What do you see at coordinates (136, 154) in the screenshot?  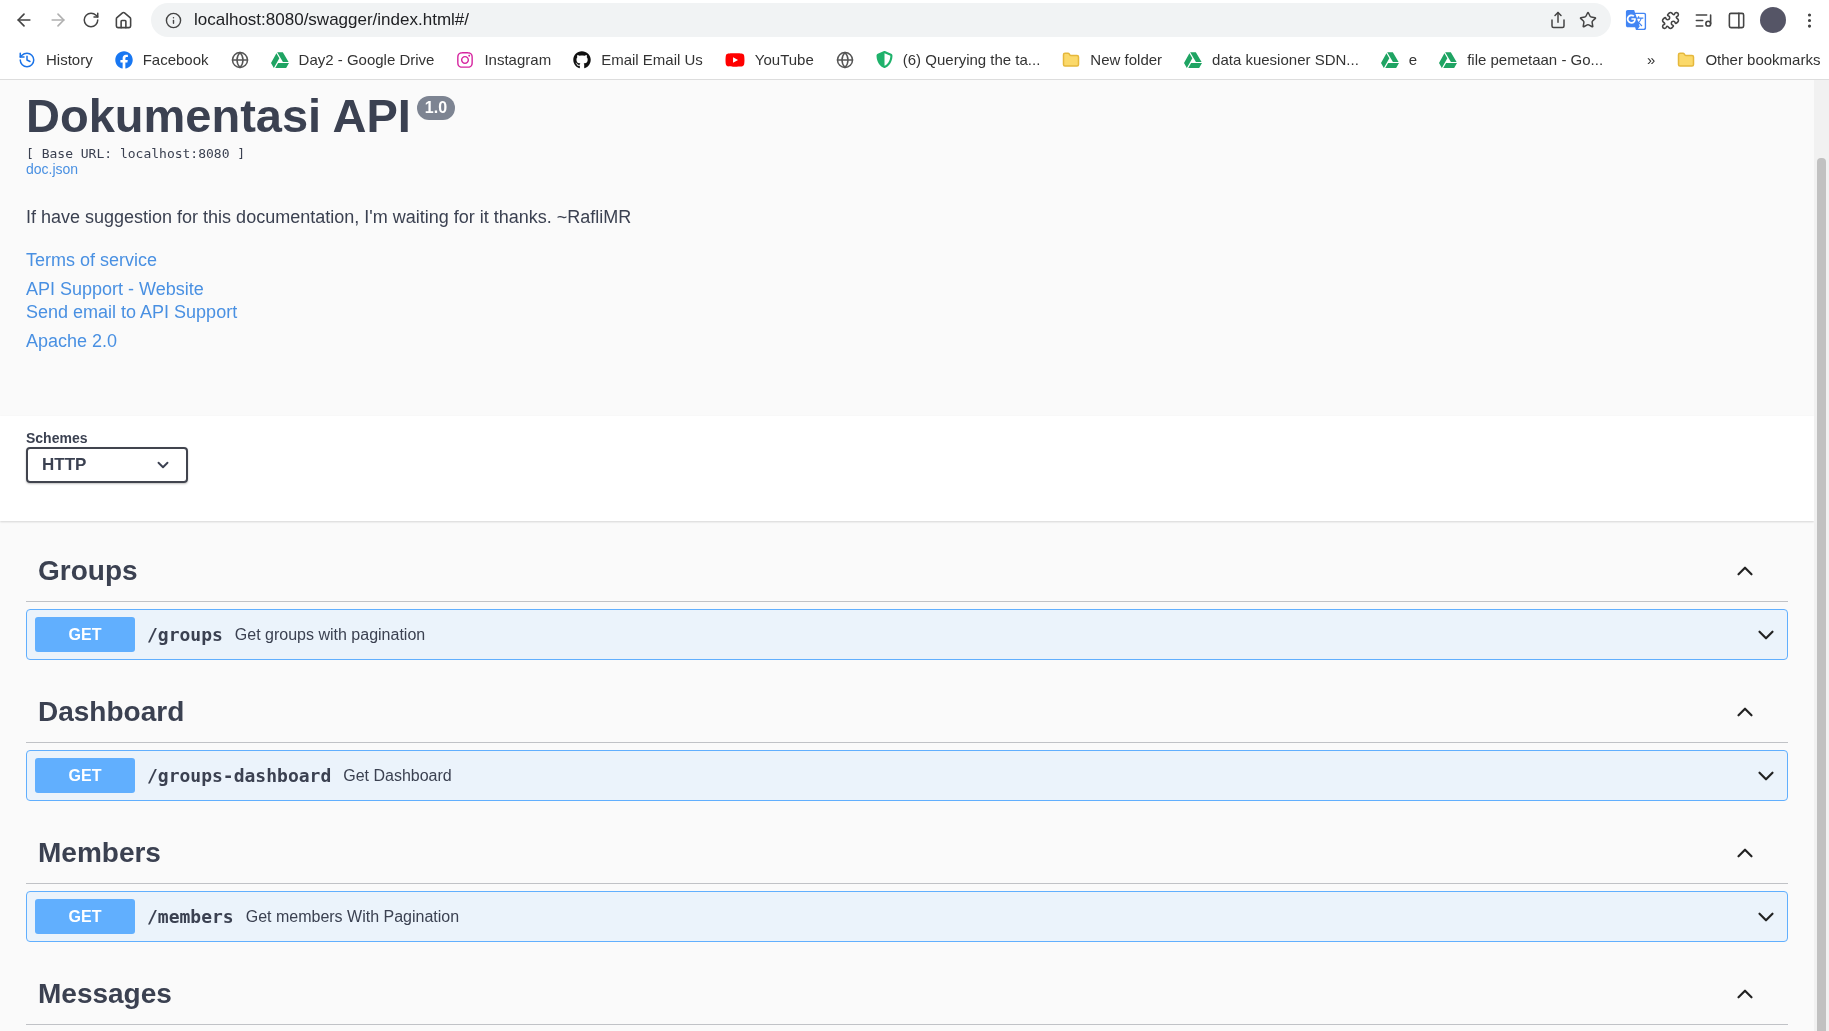 I see `base-url: [ Base URL: localhost:8080 ]` at bounding box center [136, 154].